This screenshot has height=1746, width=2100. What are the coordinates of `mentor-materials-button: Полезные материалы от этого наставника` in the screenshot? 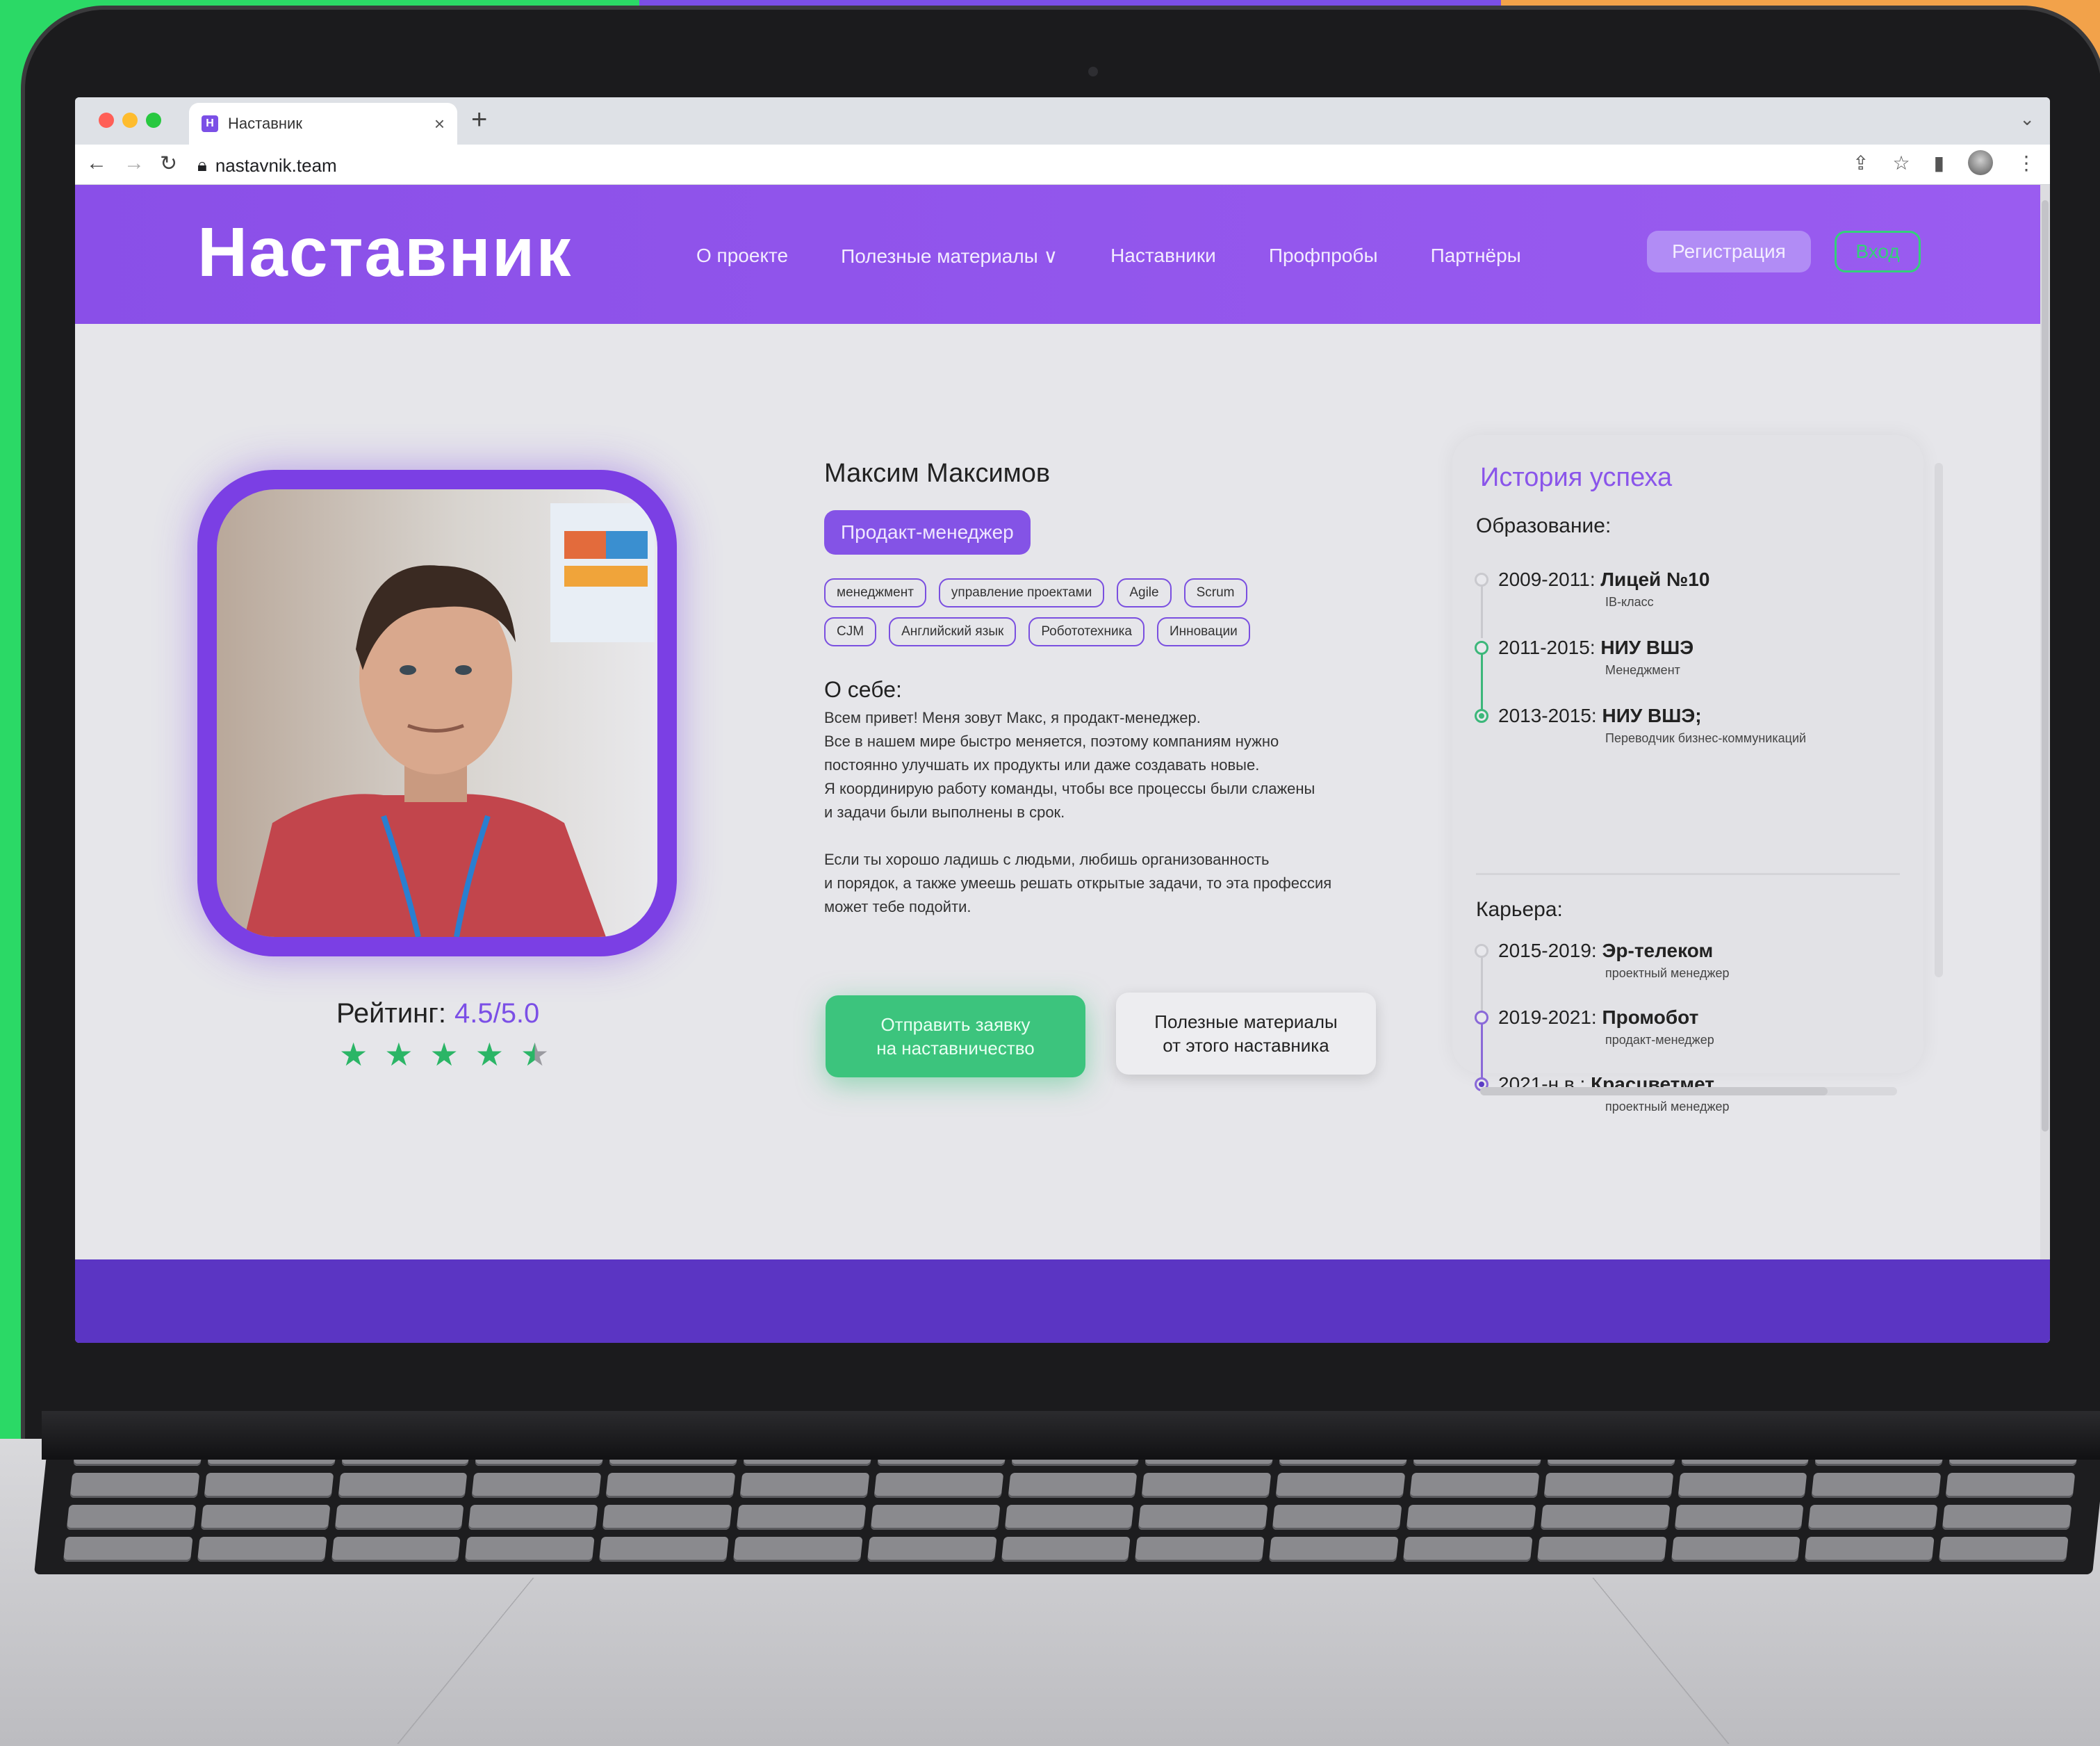 It's located at (1246, 1034).